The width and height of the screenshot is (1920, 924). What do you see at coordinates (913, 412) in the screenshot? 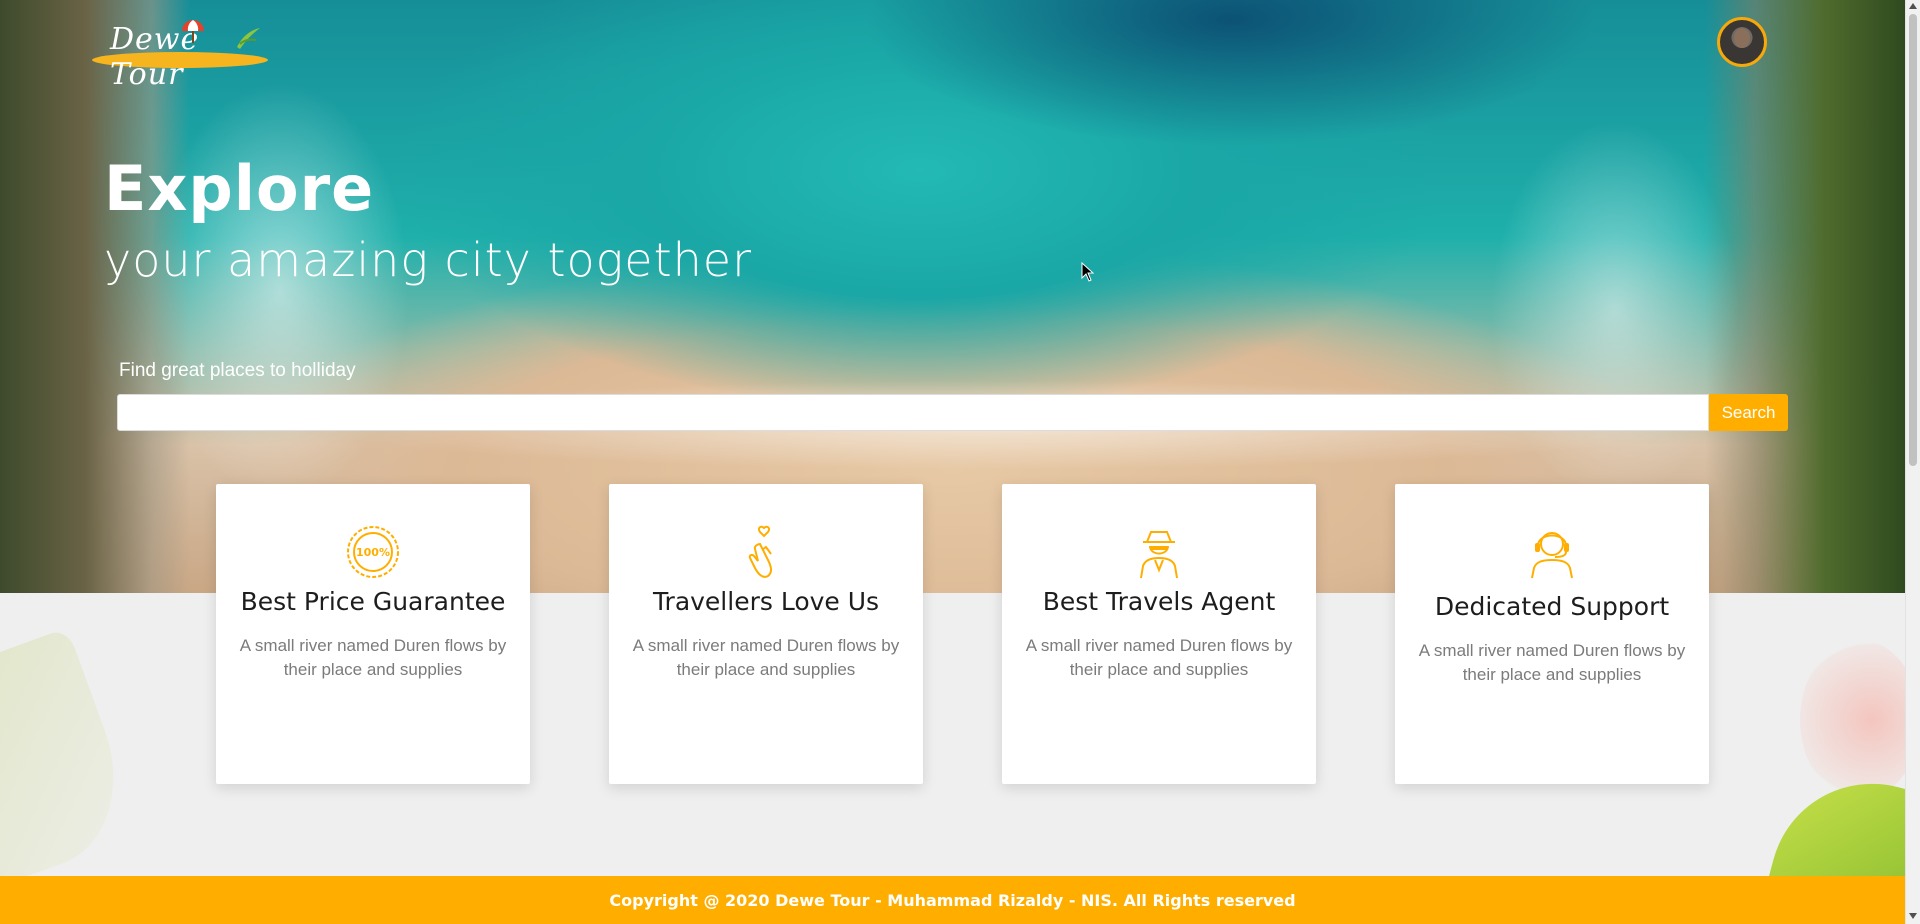
I see `search-input` at bounding box center [913, 412].